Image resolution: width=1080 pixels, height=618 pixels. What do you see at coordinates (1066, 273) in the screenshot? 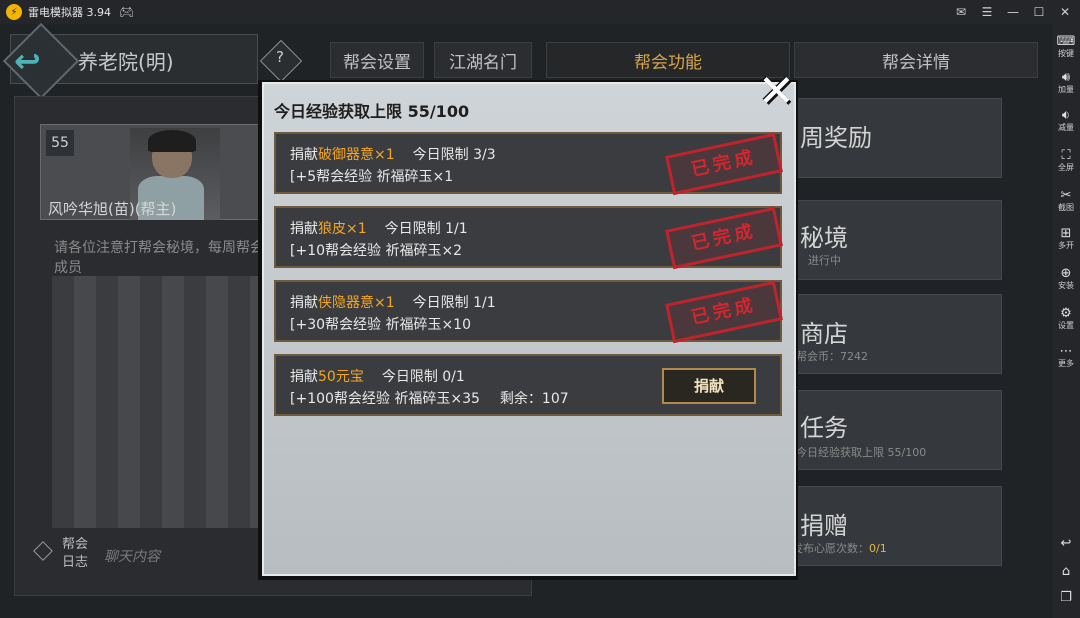
I see `apk-install-icon: ⊕` at bounding box center [1066, 273].